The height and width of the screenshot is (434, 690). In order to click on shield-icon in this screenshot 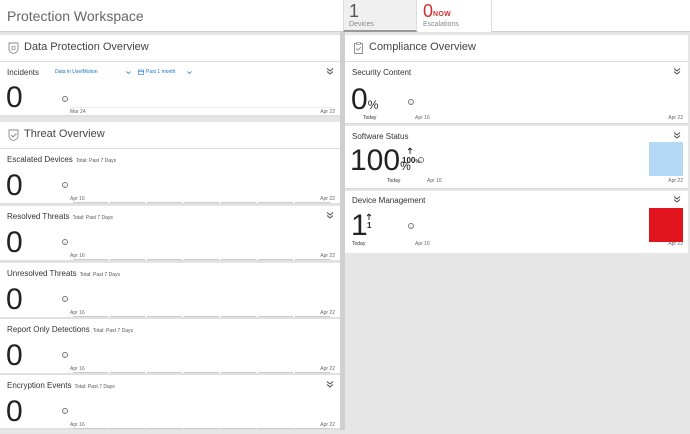, I will do `click(13, 48)`.